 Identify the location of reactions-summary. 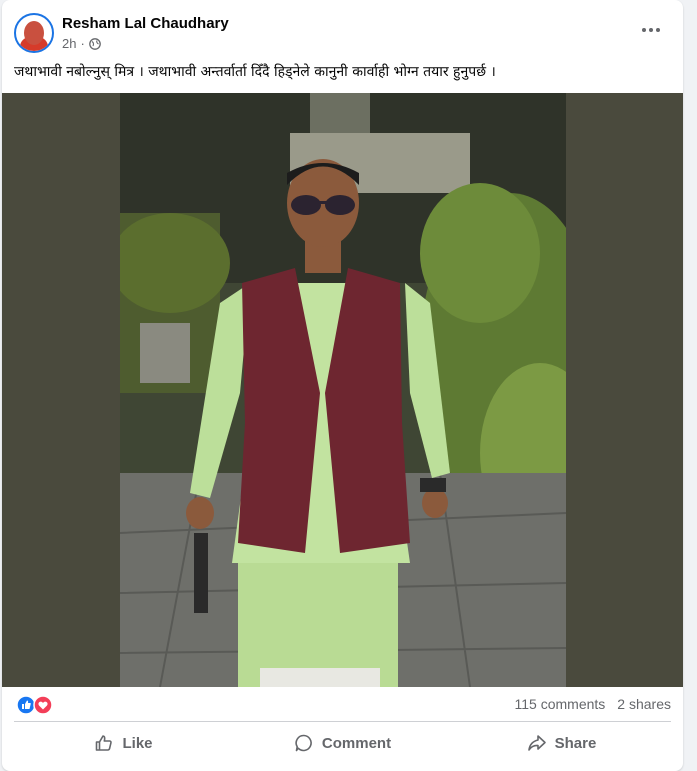
(36, 705).